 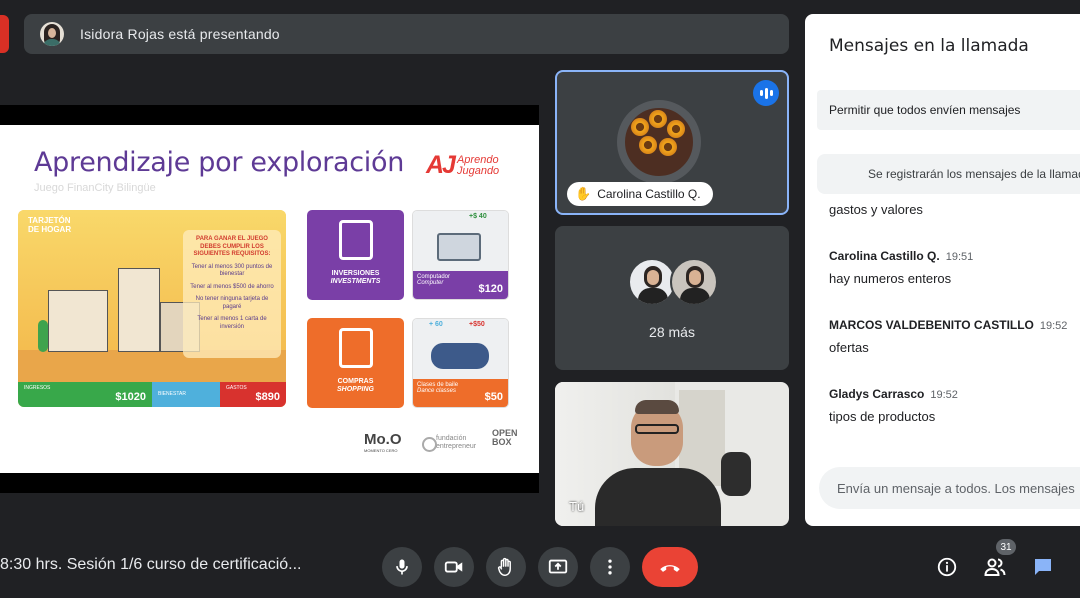 What do you see at coordinates (505, 437) in the screenshot?
I see `openbox-logo: OPEN BOX` at bounding box center [505, 437].